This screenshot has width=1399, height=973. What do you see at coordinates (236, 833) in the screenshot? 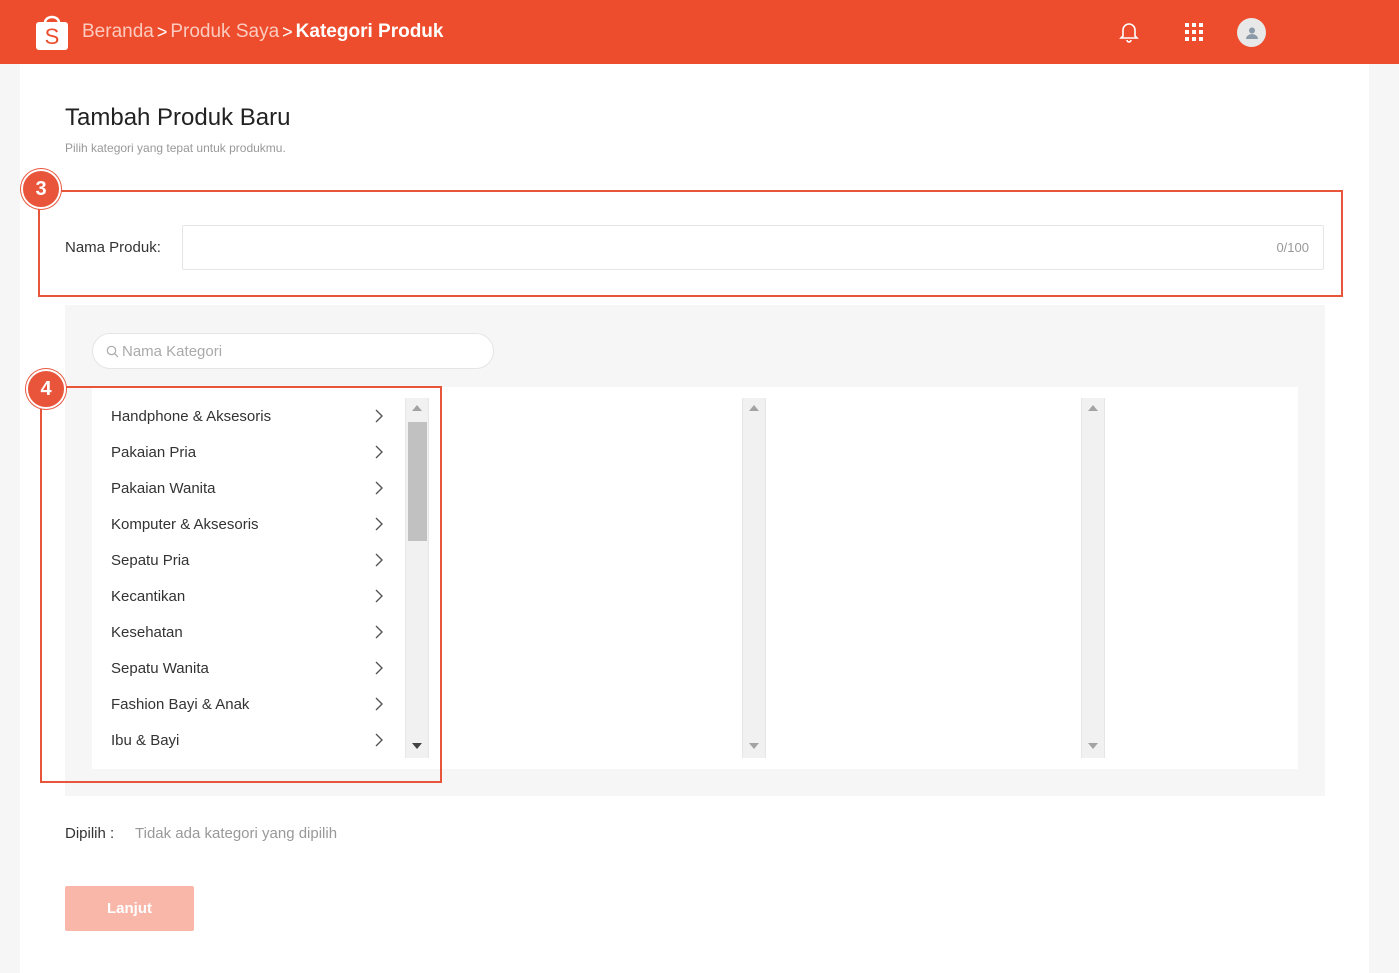
I see `selected-value: Tidak ada kategori yang dipilih` at bounding box center [236, 833].